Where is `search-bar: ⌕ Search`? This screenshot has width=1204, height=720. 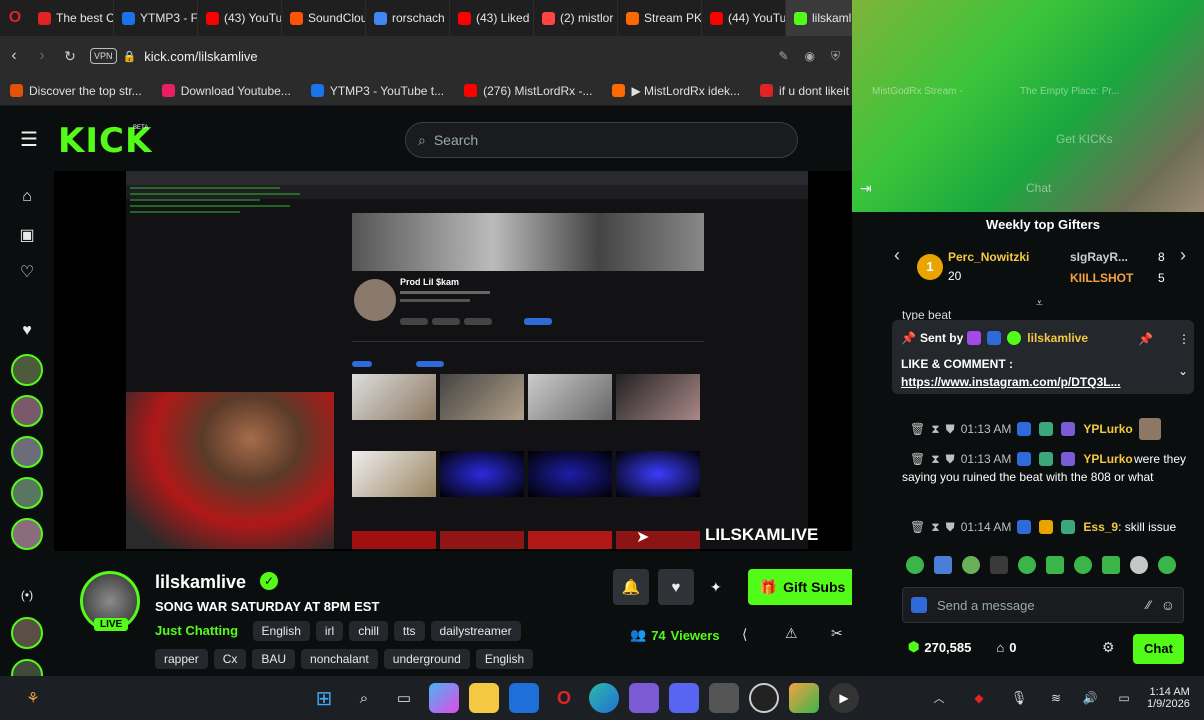 search-bar: ⌕ Search is located at coordinates (601, 140).